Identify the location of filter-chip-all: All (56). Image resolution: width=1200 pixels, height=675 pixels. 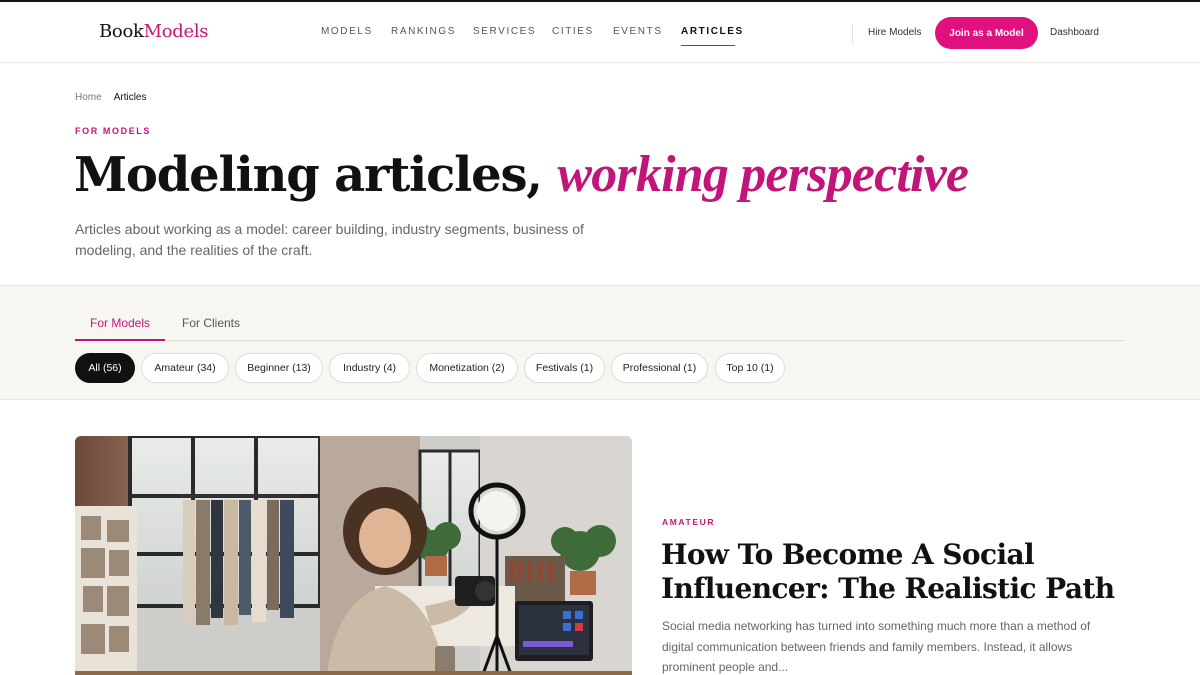
(105, 368).